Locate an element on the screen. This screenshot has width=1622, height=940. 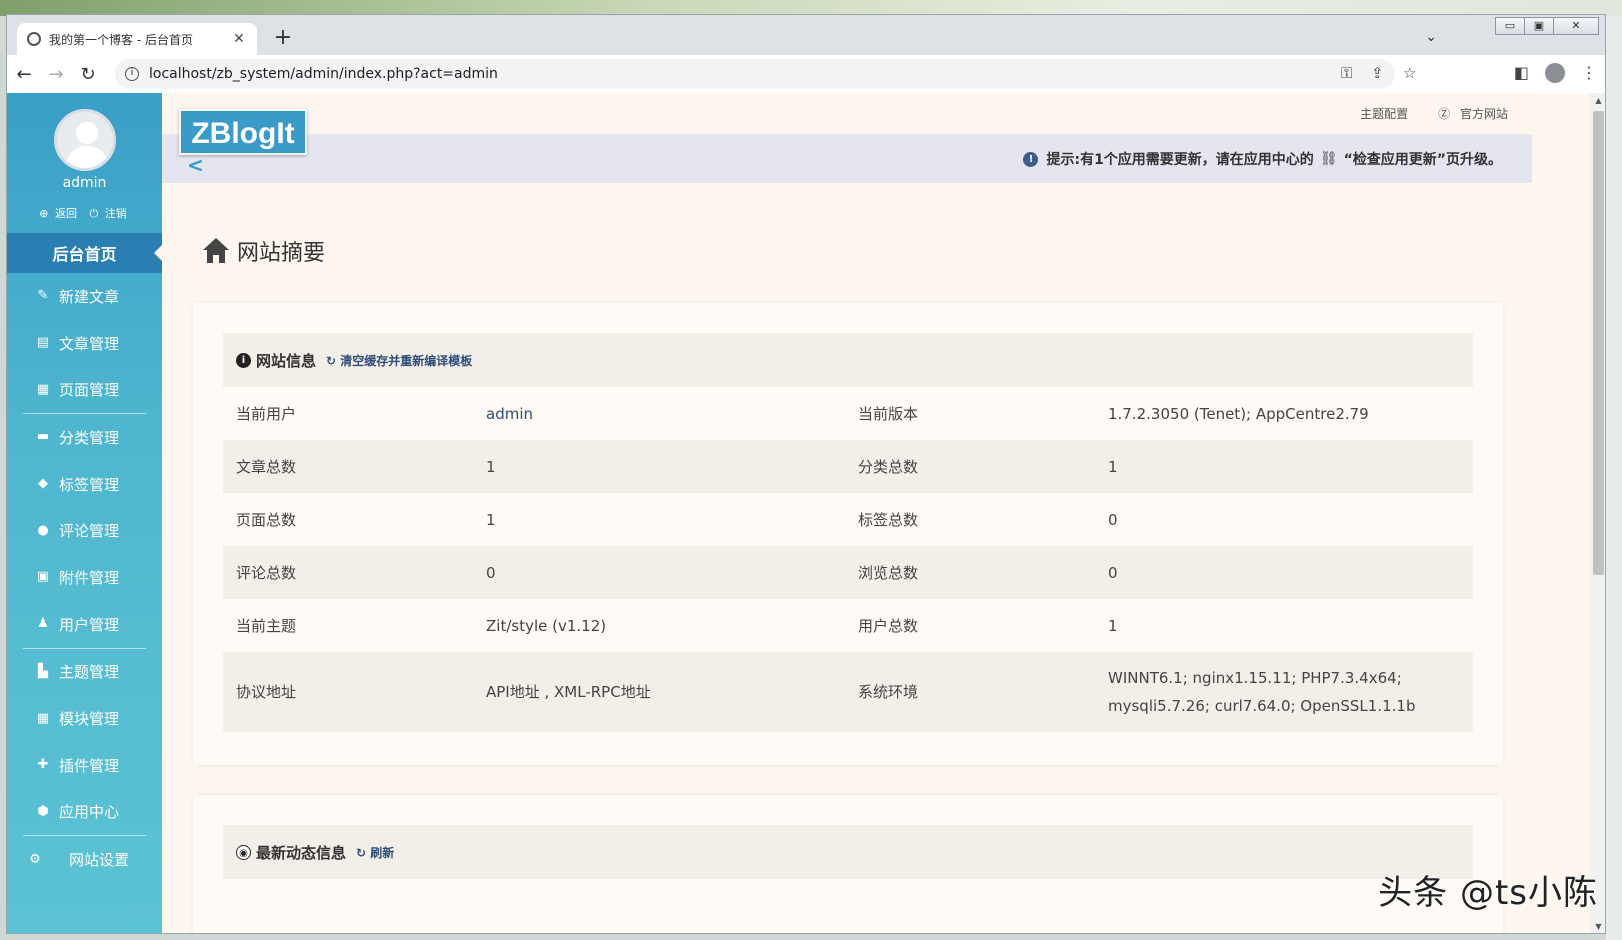
sidebar-item-pages: ▦ 页面管理 is located at coordinates (84, 389).